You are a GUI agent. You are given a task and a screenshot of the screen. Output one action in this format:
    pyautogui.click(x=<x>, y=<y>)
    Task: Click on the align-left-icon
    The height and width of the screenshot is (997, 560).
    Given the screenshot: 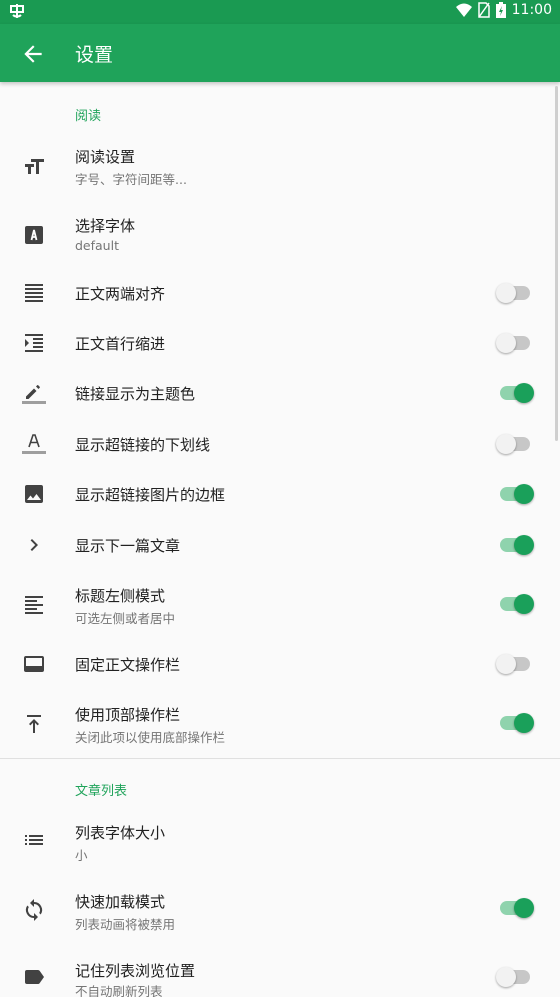 What is the action you would take?
    pyautogui.click(x=34, y=605)
    